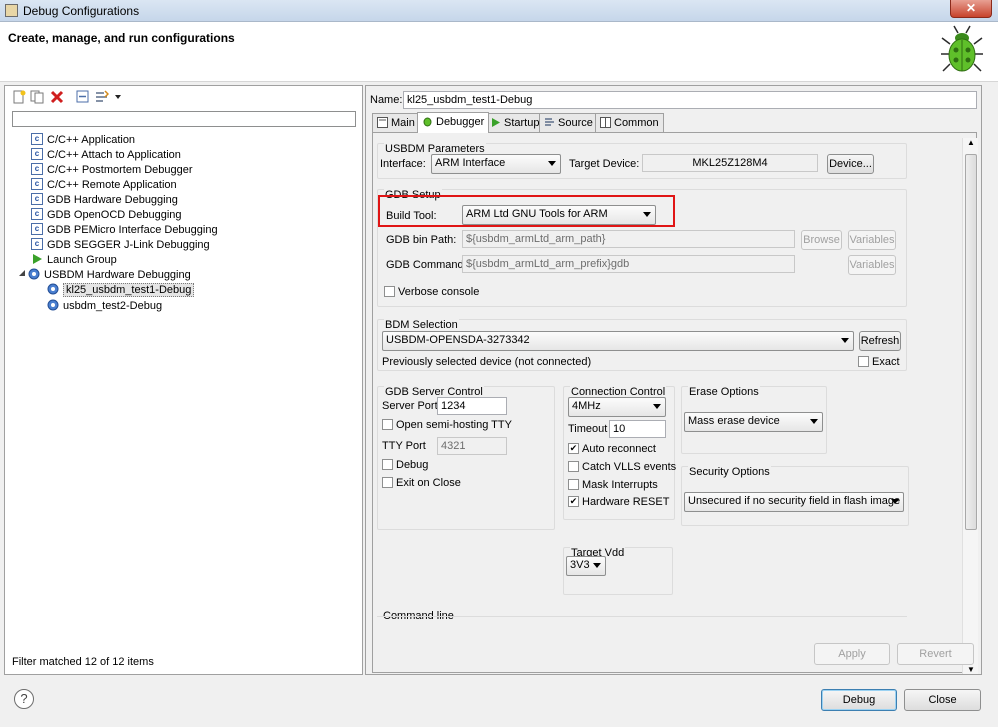 The width and height of the screenshot is (998, 727). I want to click on filter-input, so click(184, 119).